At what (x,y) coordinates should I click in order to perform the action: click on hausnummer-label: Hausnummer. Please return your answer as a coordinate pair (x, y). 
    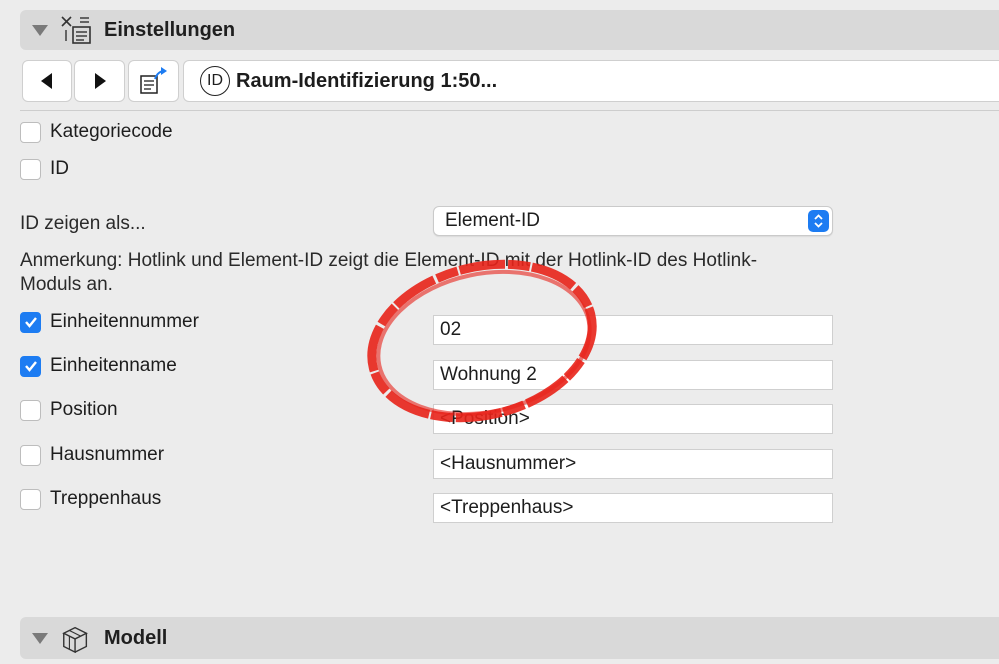
    Looking at the image, I should click on (107, 454).